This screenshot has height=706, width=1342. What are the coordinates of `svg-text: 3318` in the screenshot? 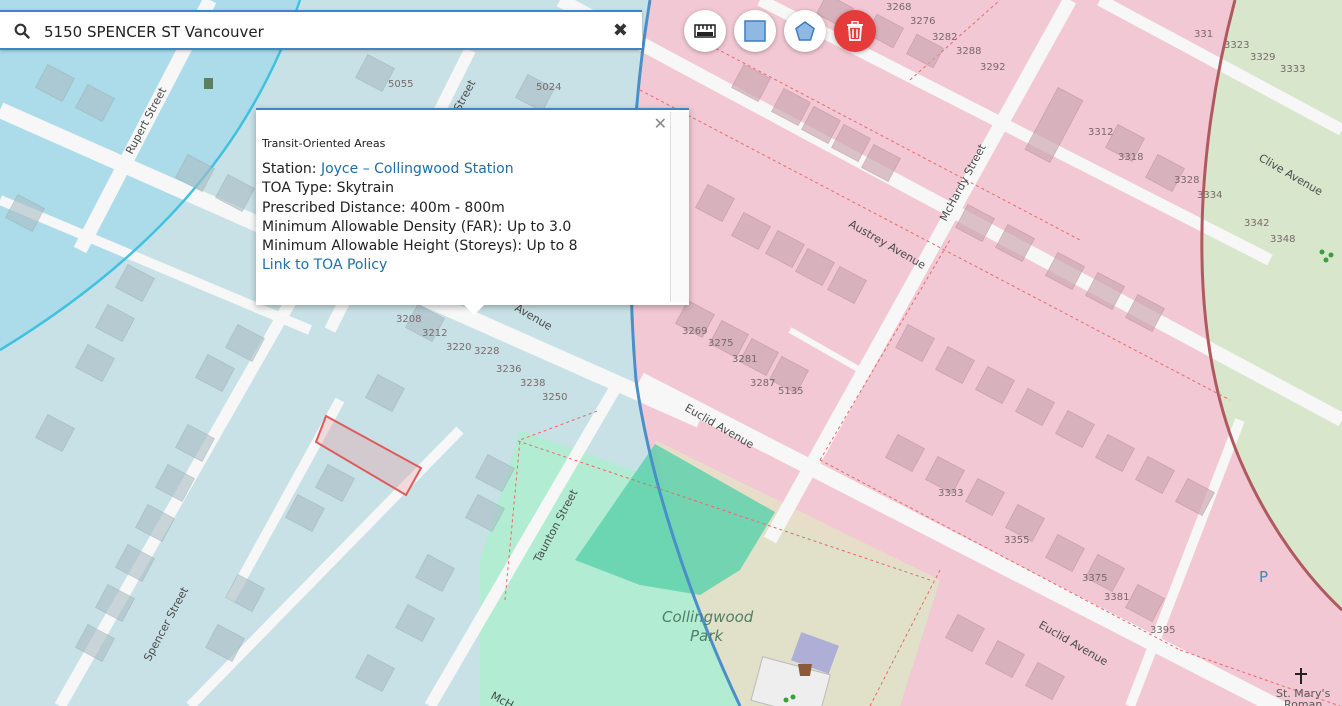 It's located at (1130, 157).